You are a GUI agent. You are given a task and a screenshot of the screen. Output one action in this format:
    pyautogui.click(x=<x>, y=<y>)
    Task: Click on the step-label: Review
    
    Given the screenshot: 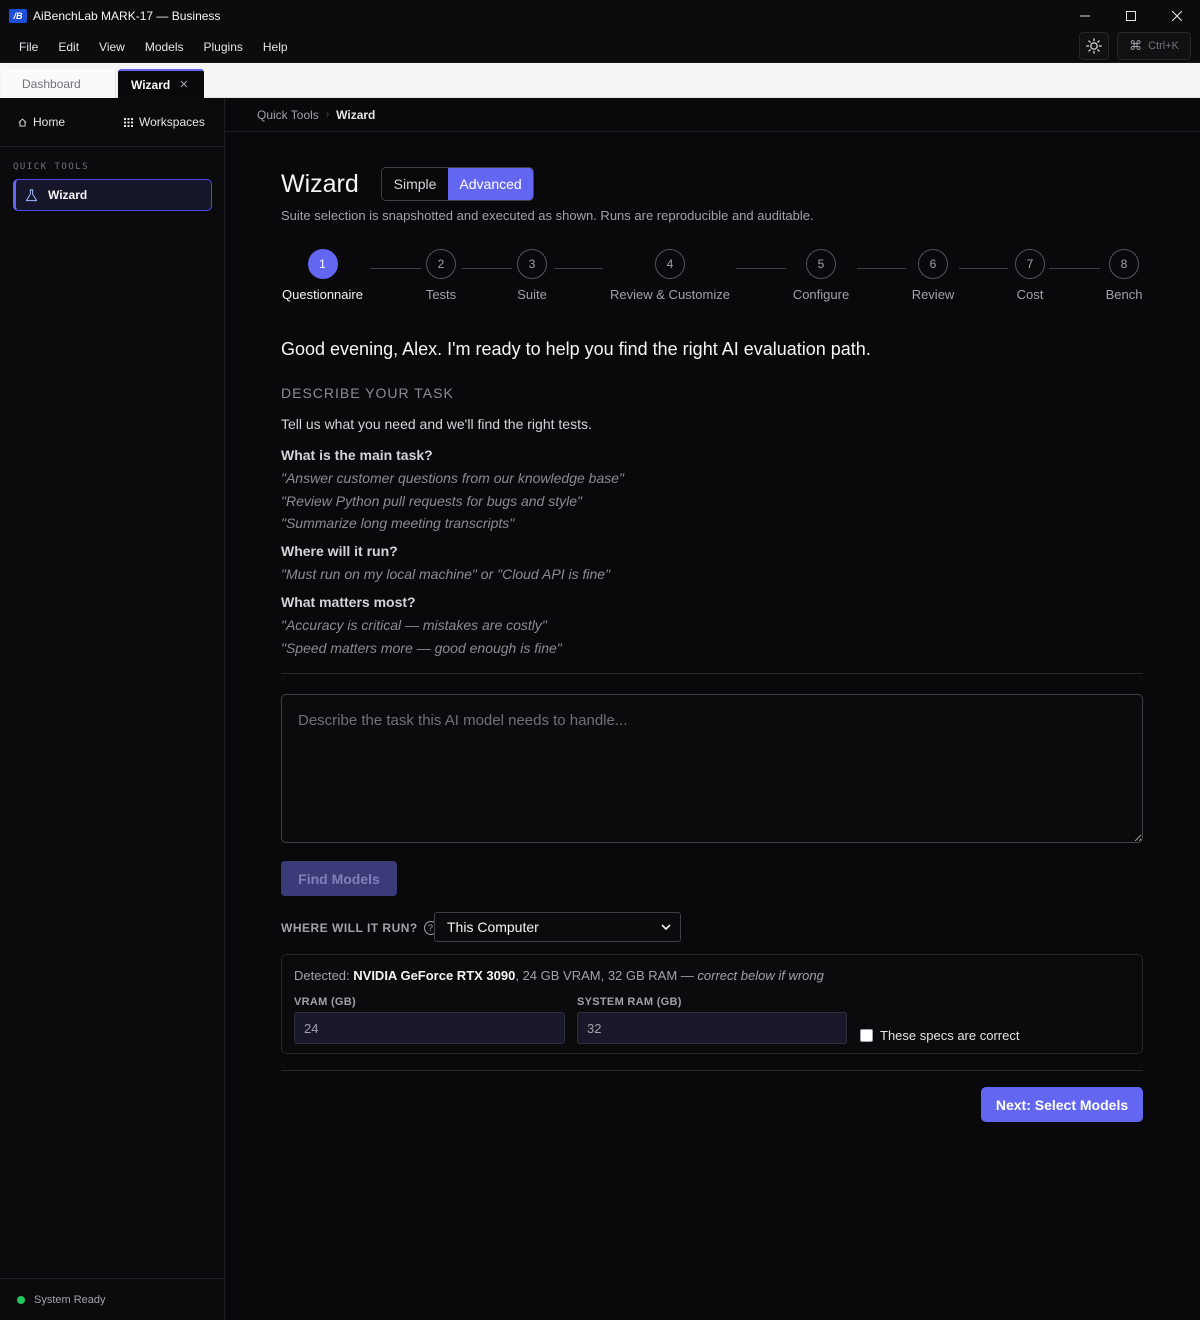 What is the action you would take?
    pyautogui.click(x=933, y=294)
    